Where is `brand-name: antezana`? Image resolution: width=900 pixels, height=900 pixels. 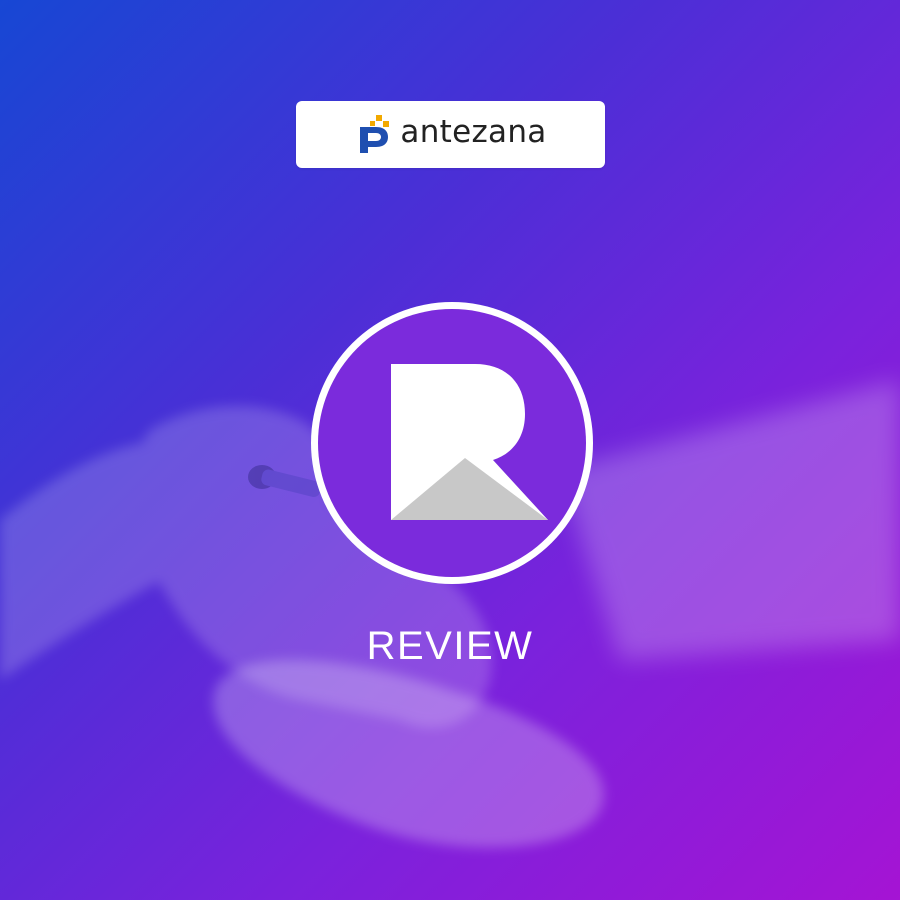
brand-name: antezana is located at coordinates (473, 132).